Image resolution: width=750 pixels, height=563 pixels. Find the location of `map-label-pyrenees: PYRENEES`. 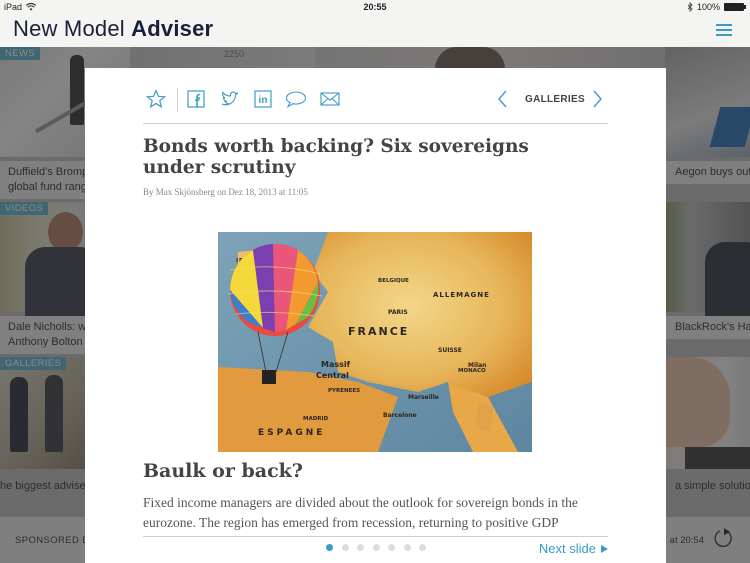

map-label-pyrenees: PYRENEES is located at coordinates (344, 391).